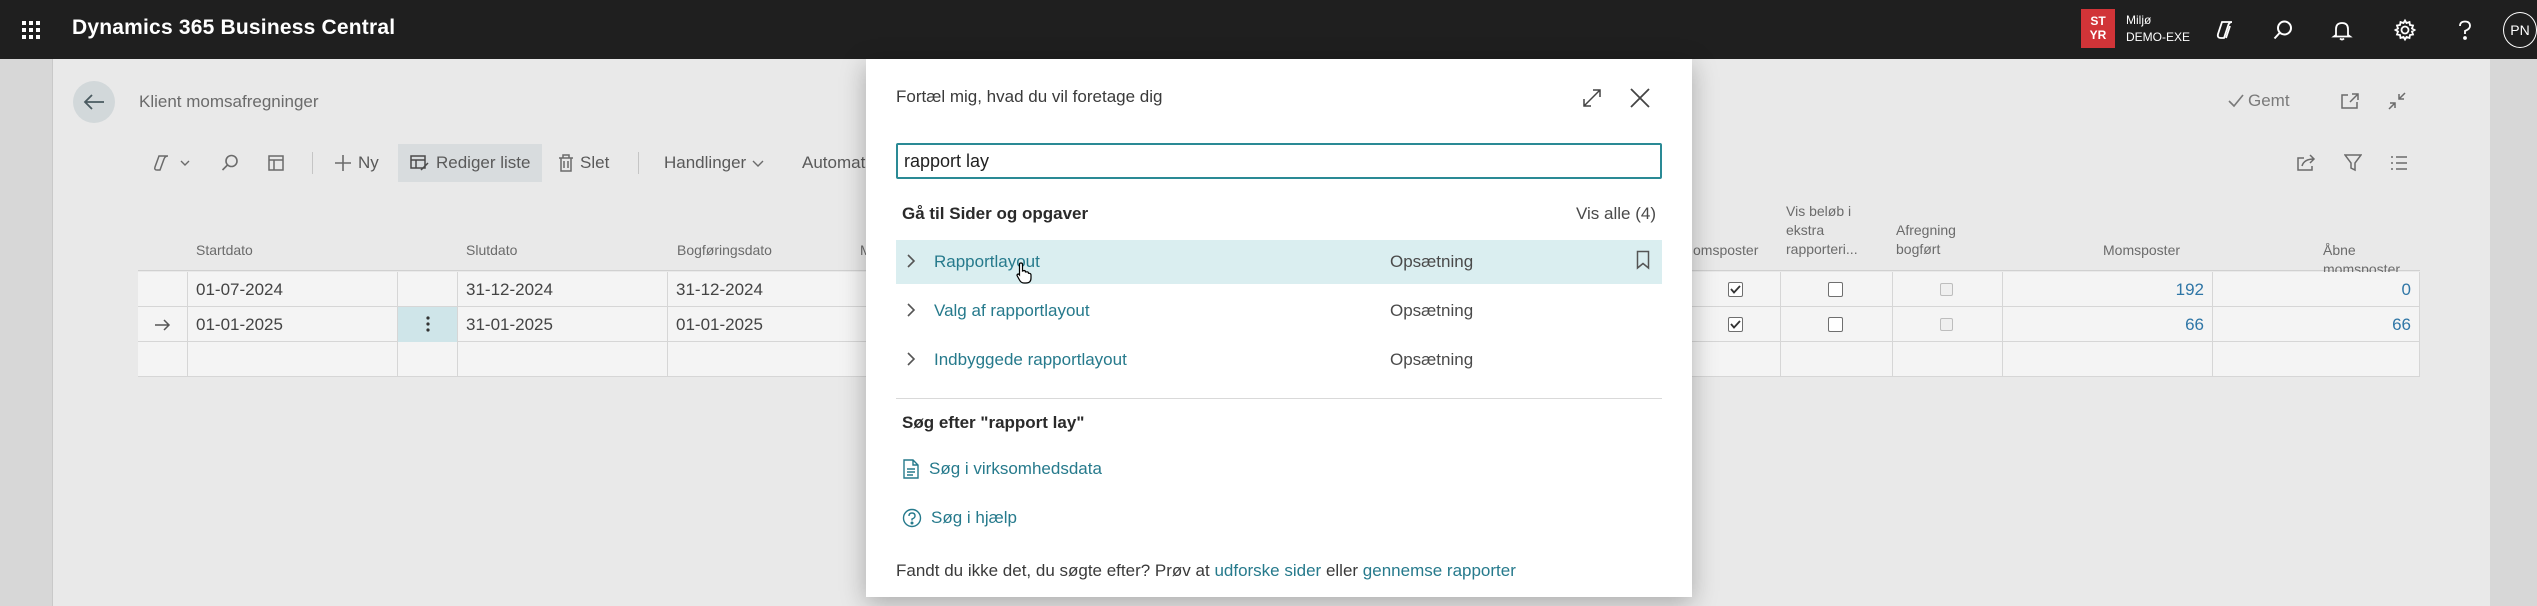 This screenshot has width=2537, height=606. Describe the element at coordinates (2225, 30) in the screenshot. I see `copilot-icon` at that location.